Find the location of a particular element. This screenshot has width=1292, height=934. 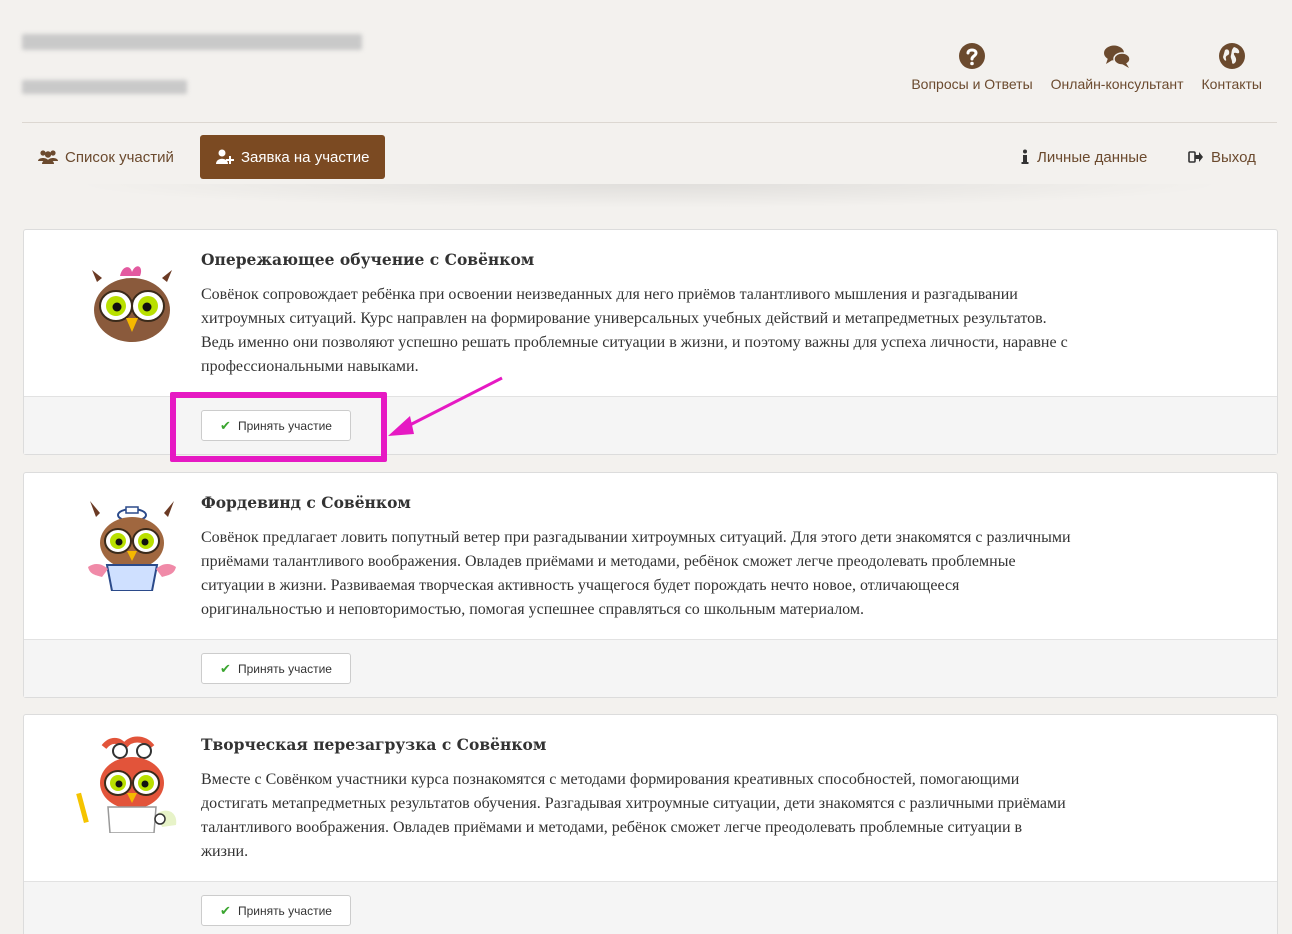

question-circle-icon is located at coordinates (972, 56).